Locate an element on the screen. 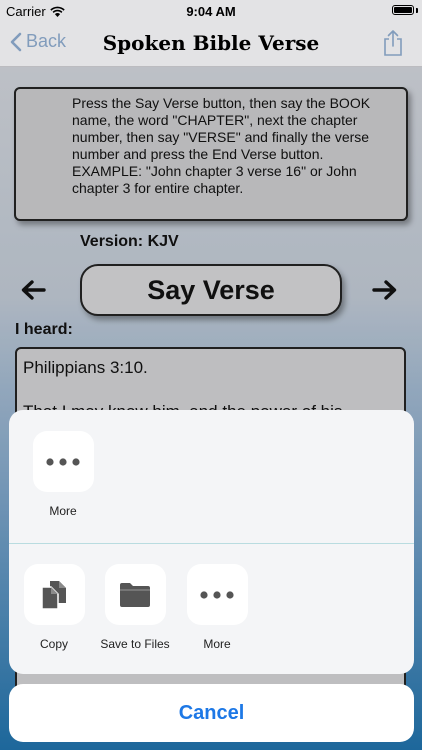 The width and height of the screenshot is (422, 750). sheet-divider is located at coordinates (211, 543).